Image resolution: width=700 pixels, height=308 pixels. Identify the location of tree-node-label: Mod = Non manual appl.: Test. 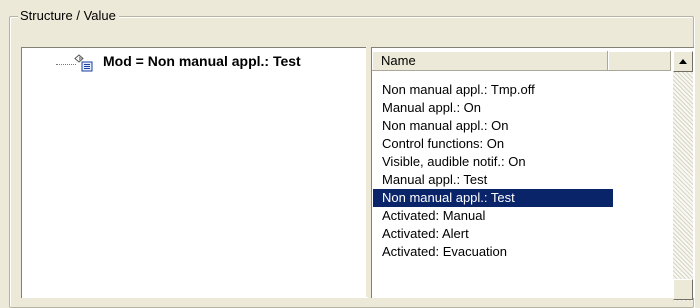
(202, 61).